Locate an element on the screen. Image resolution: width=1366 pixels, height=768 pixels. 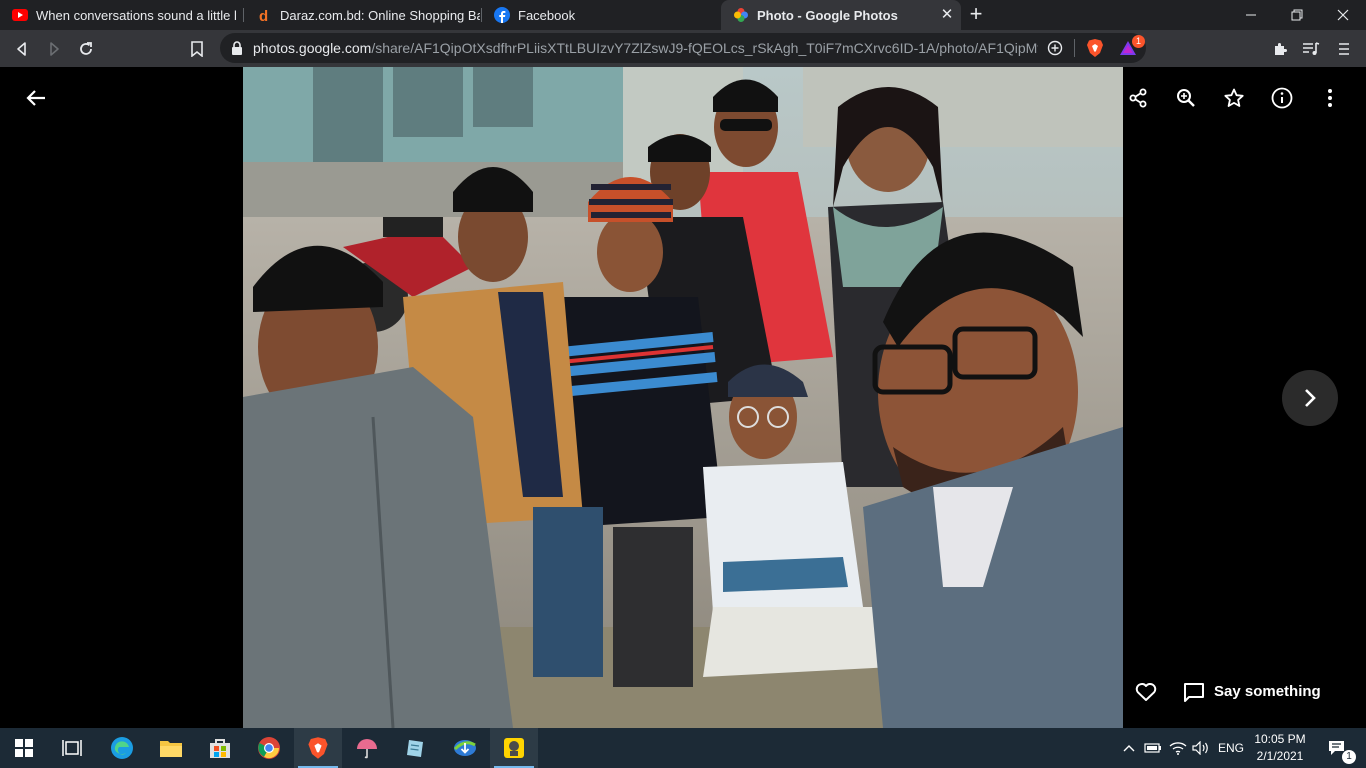
next-photo-button is located at coordinates (1310, 398).